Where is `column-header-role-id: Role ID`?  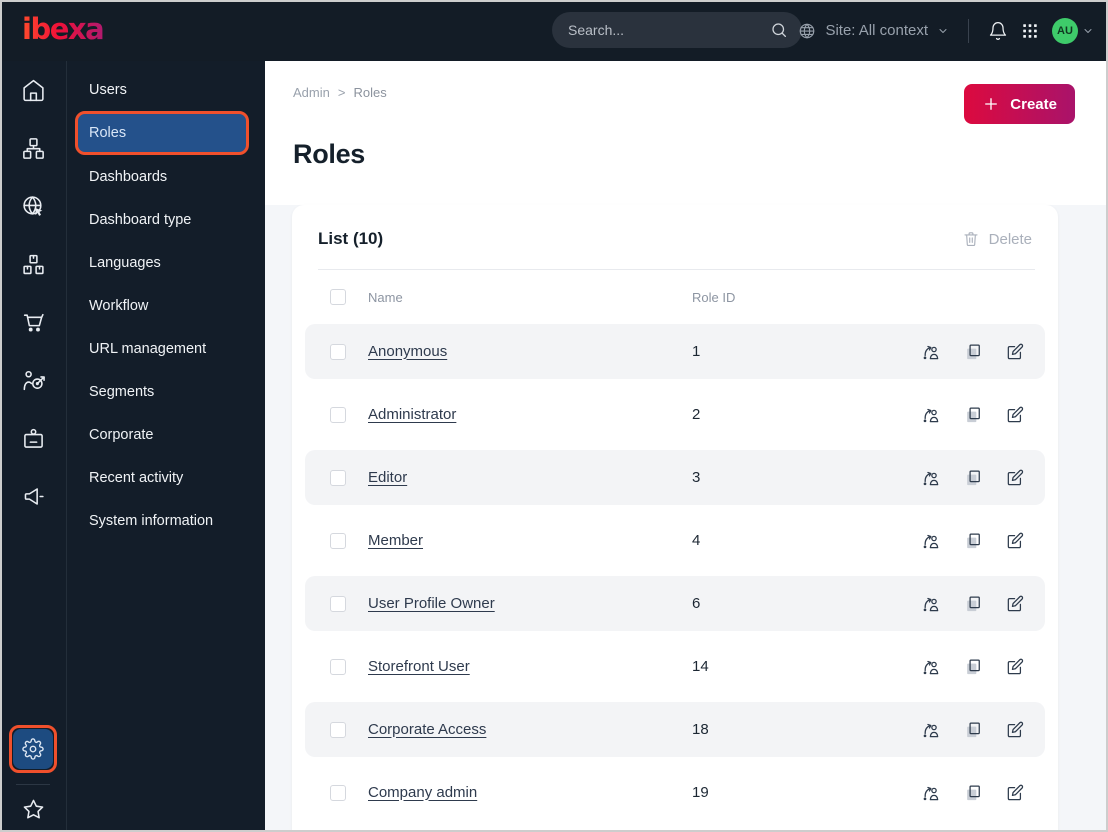 column-header-role-id: Role ID is located at coordinates (714, 297).